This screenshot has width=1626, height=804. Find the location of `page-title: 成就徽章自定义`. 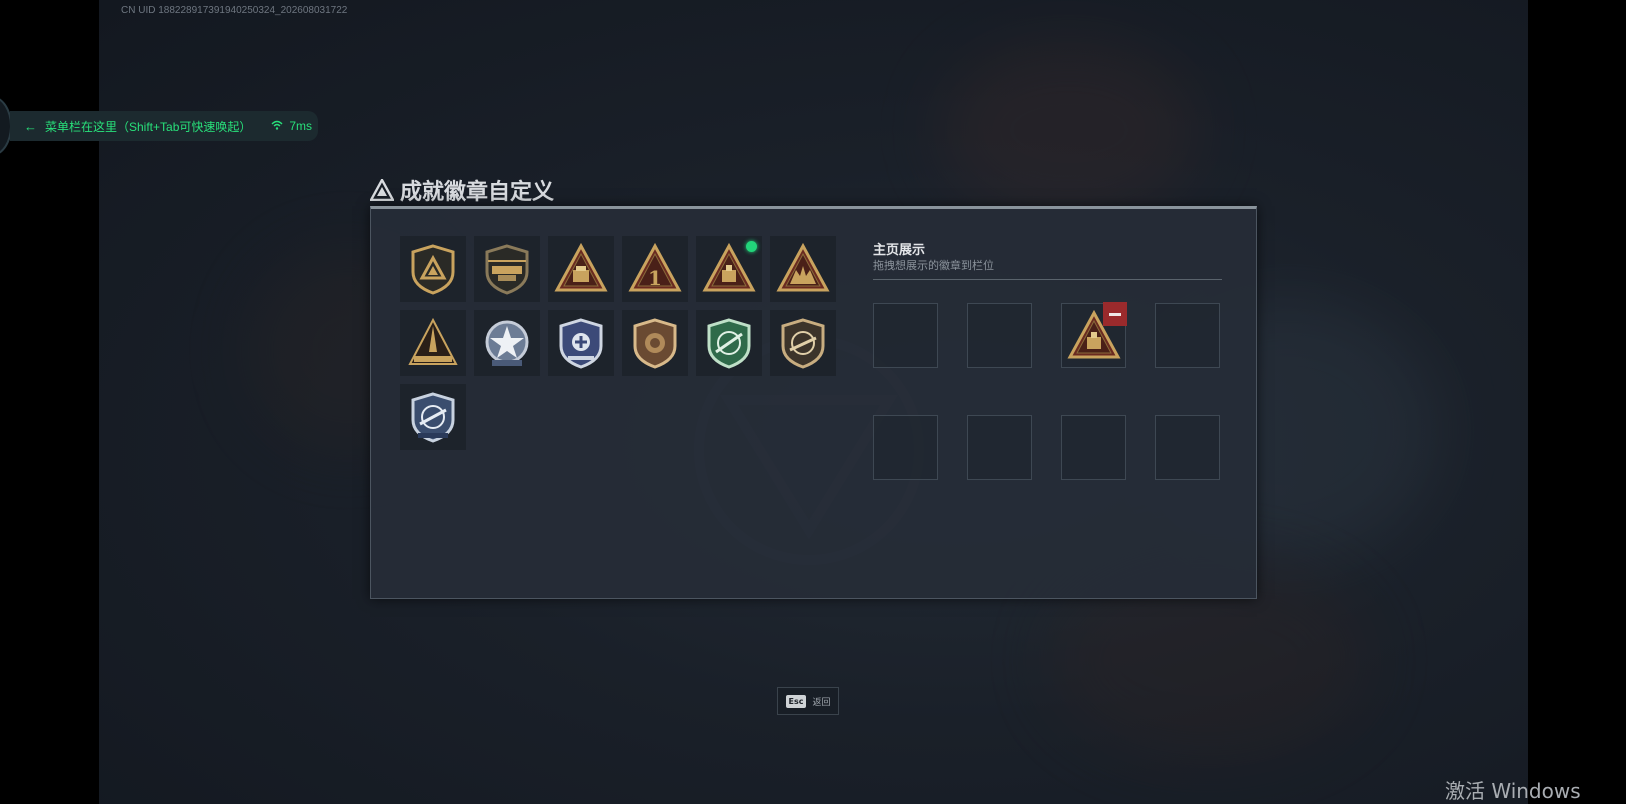

page-title: 成就徽章自定义 is located at coordinates (462, 190).